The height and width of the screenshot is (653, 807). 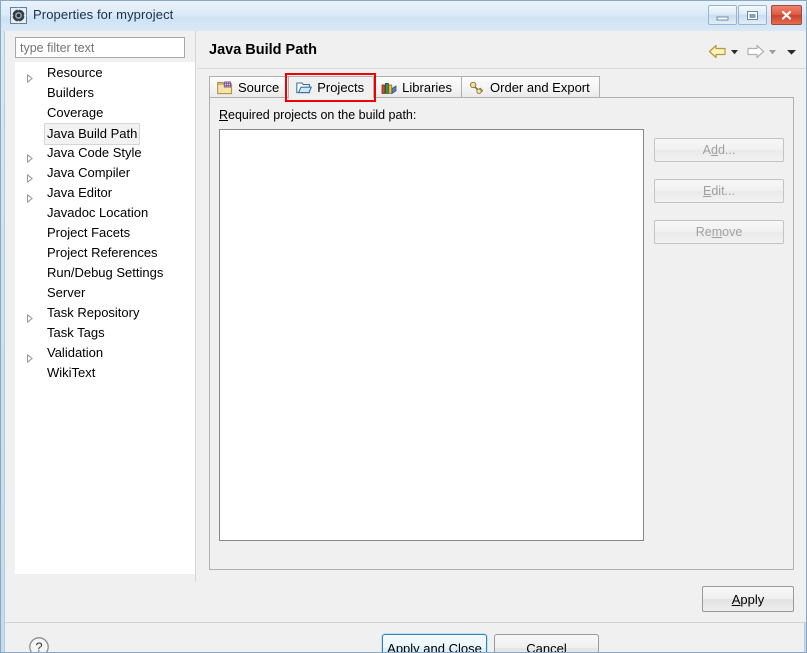 What do you see at coordinates (93, 312) in the screenshot?
I see `sidebar-item-label: Task Repository` at bounding box center [93, 312].